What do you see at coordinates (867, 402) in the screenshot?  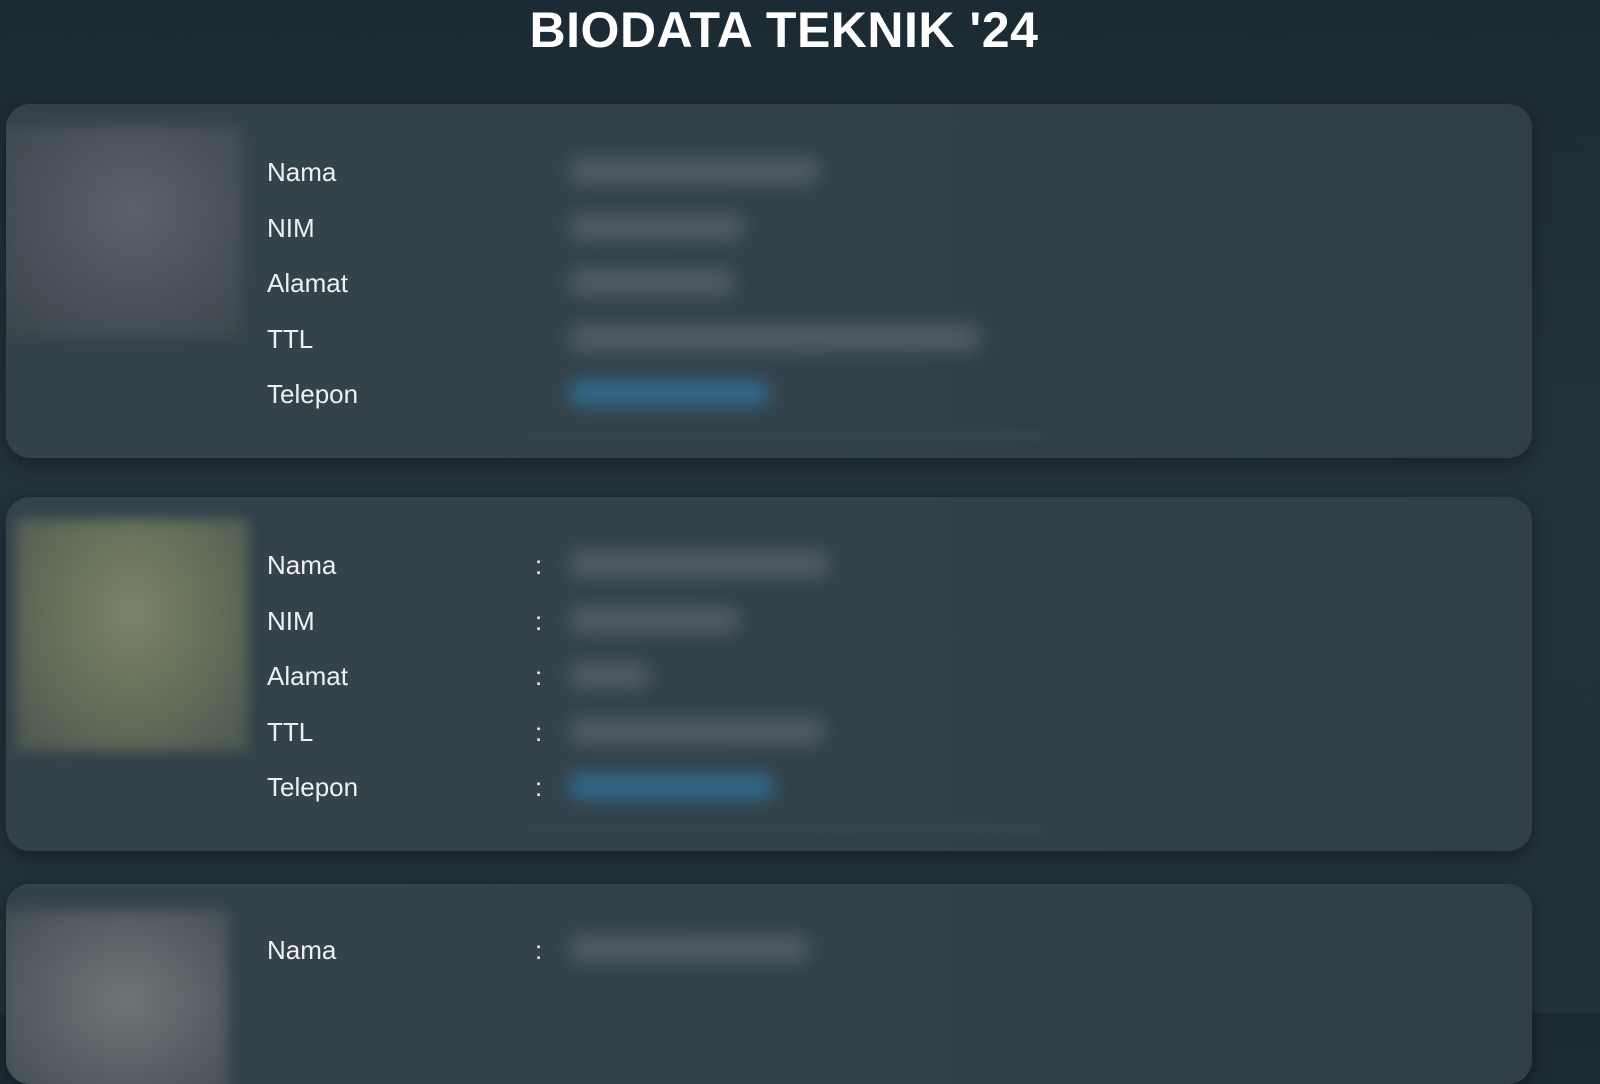 I see `field-row-telepon: Telepon` at bounding box center [867, 402].